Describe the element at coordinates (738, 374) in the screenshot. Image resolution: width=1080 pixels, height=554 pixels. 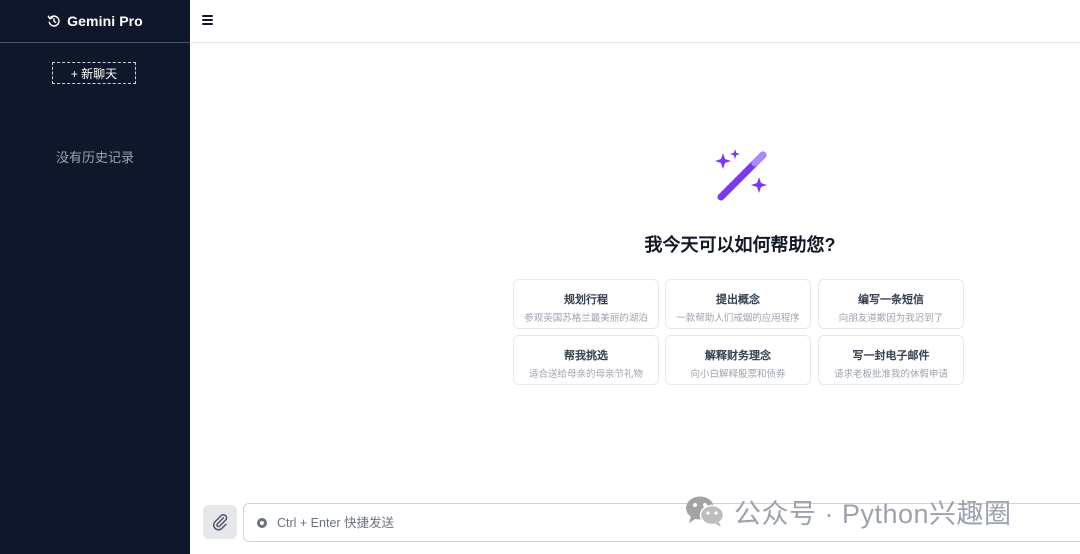
I see `suggestion-subtitle: 向小白解释股票和债券` at that location.